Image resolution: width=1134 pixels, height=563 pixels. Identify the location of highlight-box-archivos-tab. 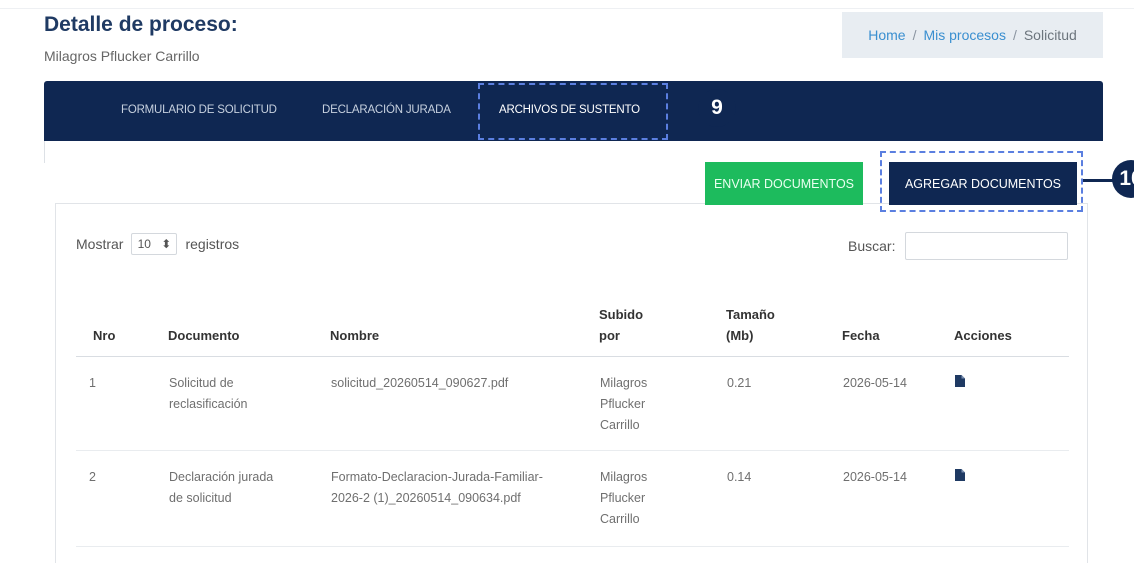
(573, 111).